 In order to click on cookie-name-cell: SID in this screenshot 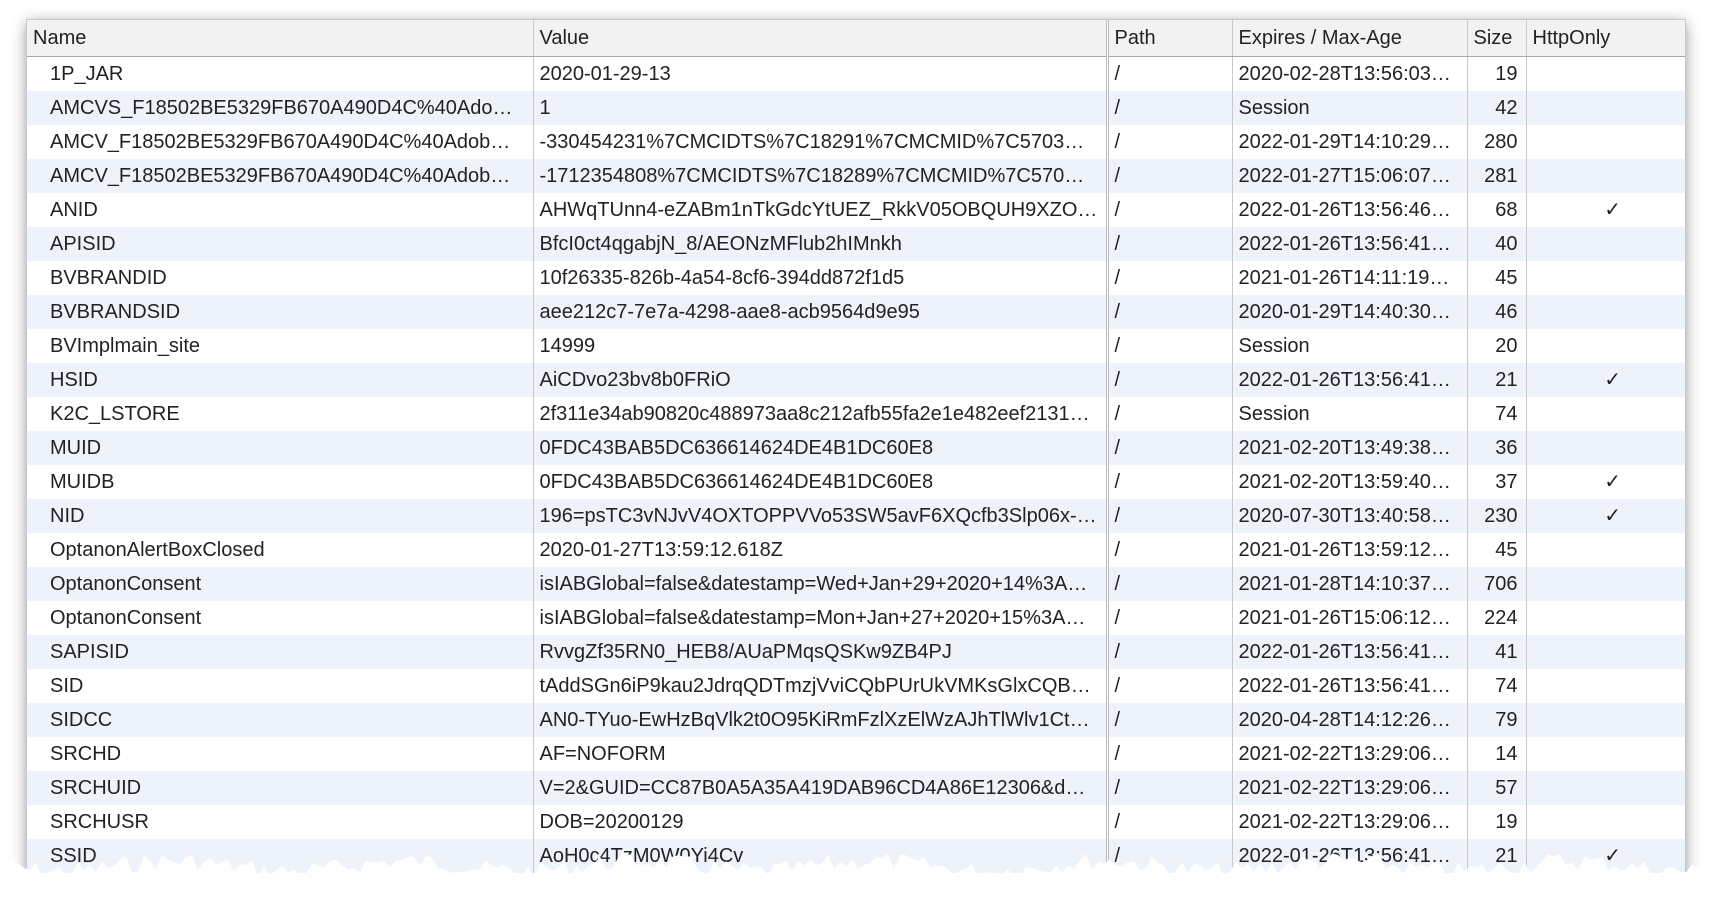, I will do `click(280, 686)`.